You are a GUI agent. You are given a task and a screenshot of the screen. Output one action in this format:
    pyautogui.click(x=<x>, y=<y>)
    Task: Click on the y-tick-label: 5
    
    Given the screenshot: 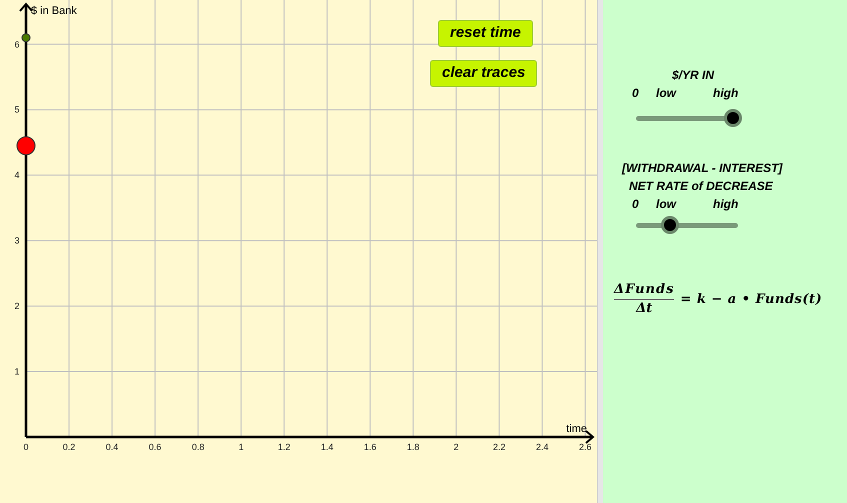 What is the action you would take?
    pyautogui.click(x=17, y=109)
    